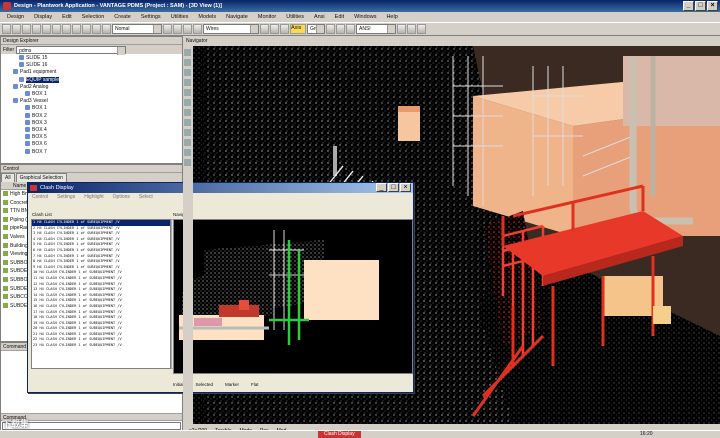 Image resolution: width=720 pixels, height=438 pixels. I want to click on viewport-title: Navigator, so click(451, 41).